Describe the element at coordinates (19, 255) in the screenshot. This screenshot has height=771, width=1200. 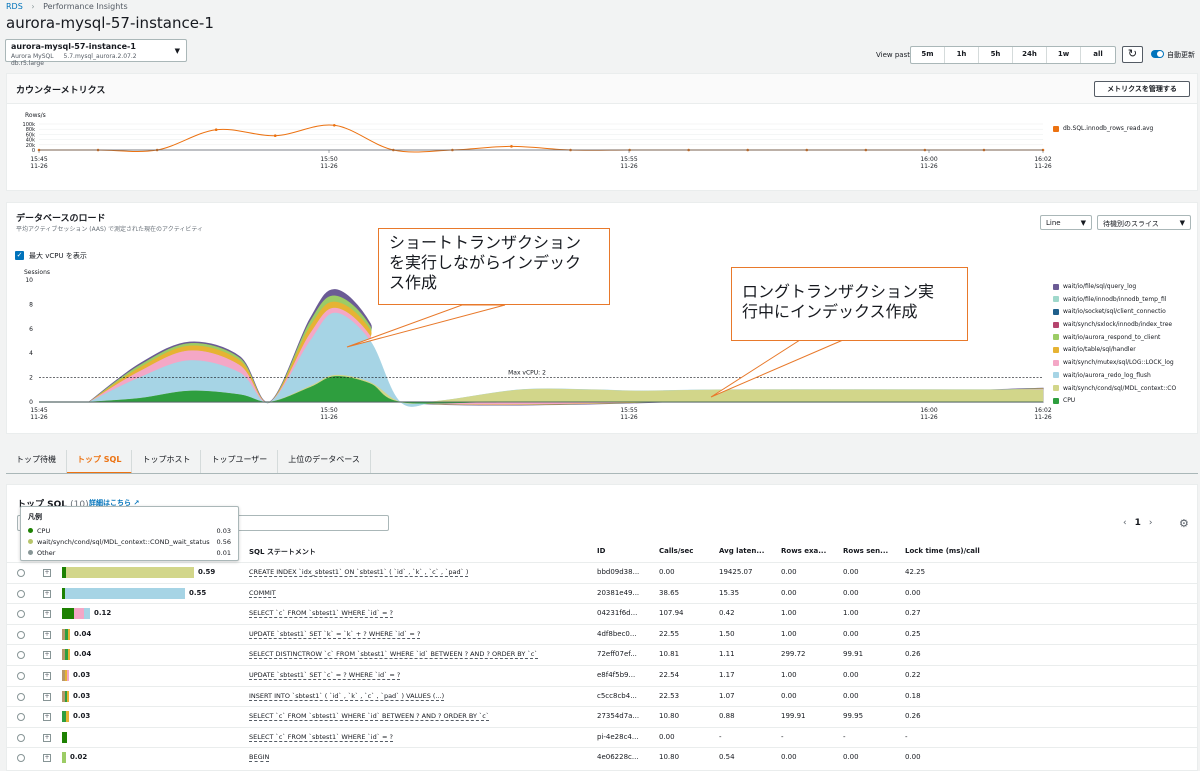
I see `show-vcpu-checkbox: ✓` at that location.